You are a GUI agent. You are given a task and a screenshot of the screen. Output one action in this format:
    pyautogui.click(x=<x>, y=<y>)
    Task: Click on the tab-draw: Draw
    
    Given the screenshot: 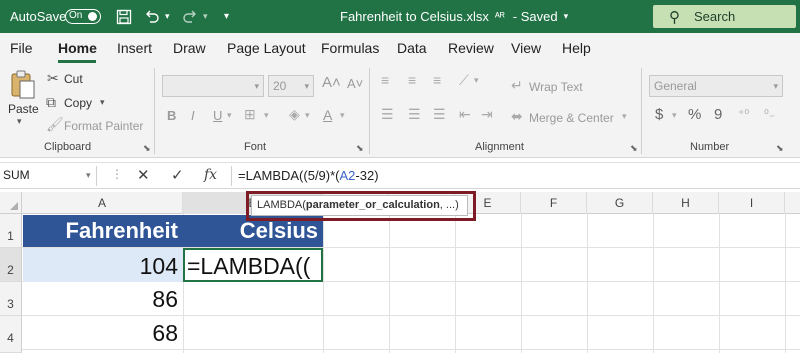 What is the action you would take?
    pyautogui.click(x=189, y=48)
    